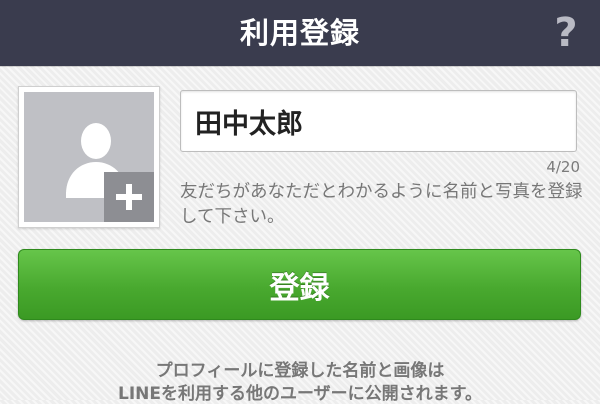  Describe the element at coordinates (378, 121) in the screenshot. I see `name-input` at that location.